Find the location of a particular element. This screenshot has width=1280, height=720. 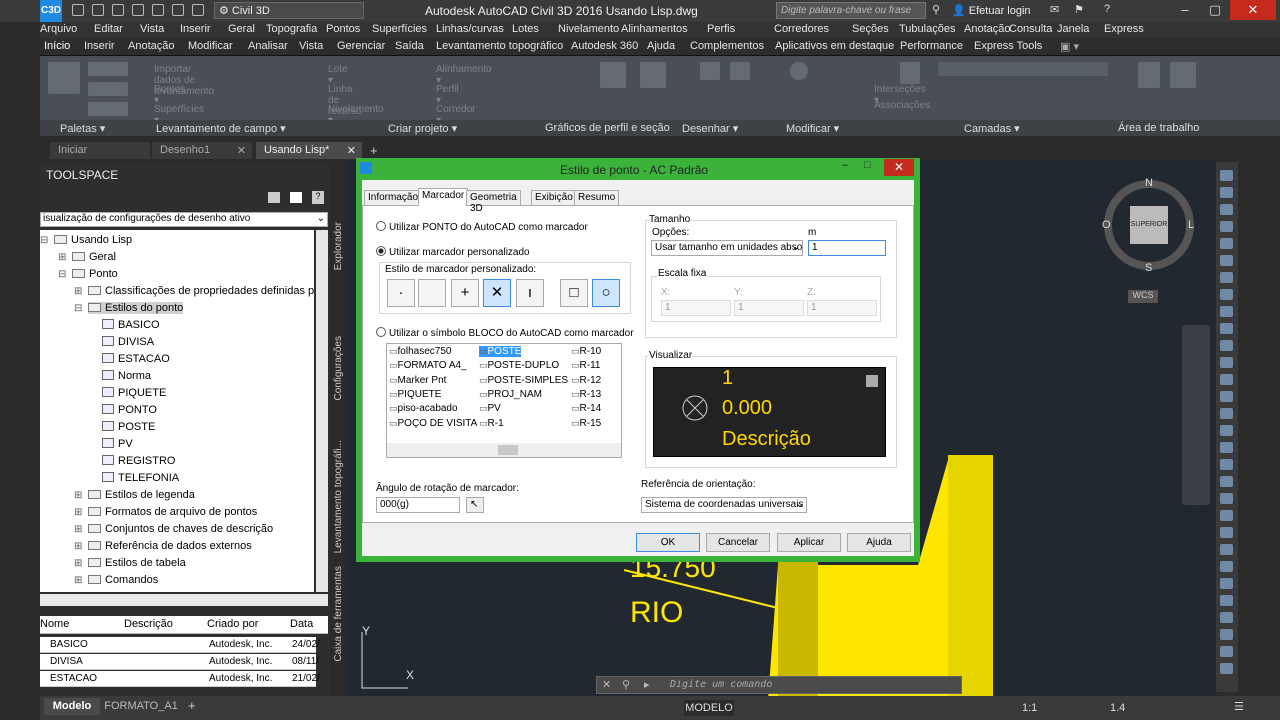

column-header: Data is located at coordinates (301, 624).